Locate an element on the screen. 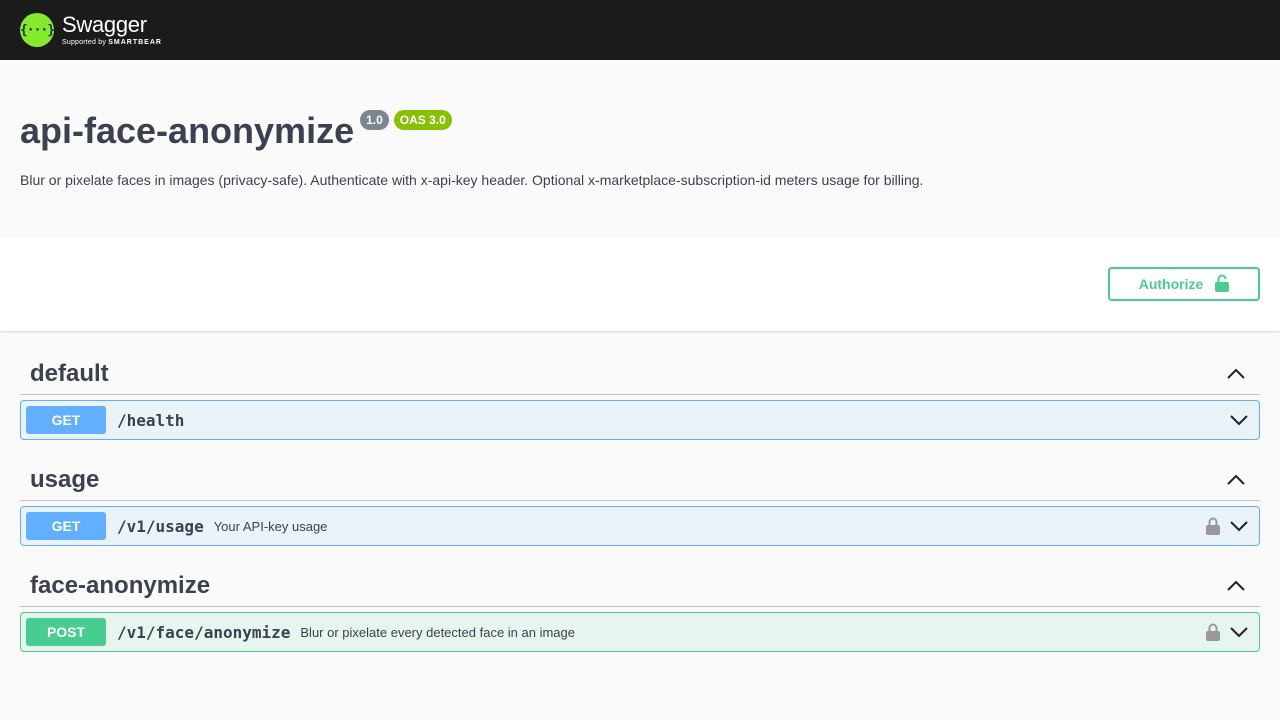 This screenshot has height=720, width=1280. logo-text: Swagger Supported by SMARTBEAR is located at coordinates (112, 29).